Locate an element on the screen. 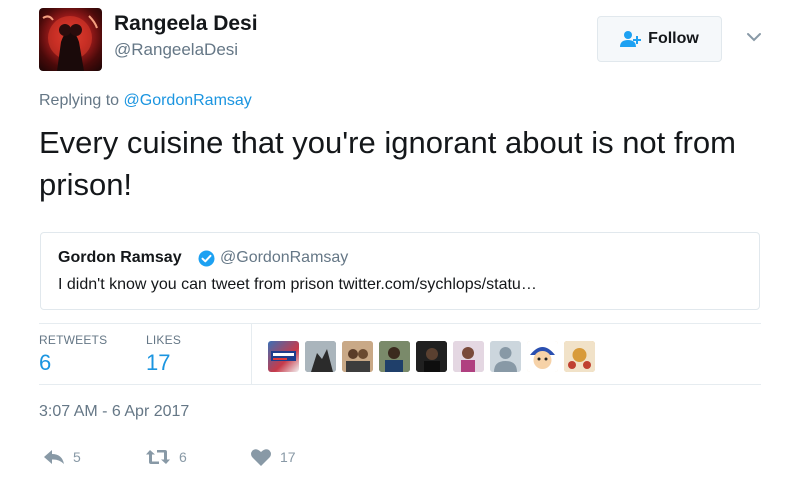 Image resolution: width=800 pixels, height=493 pixels. stats-divider-bottom is located at coordinates (400, 384).